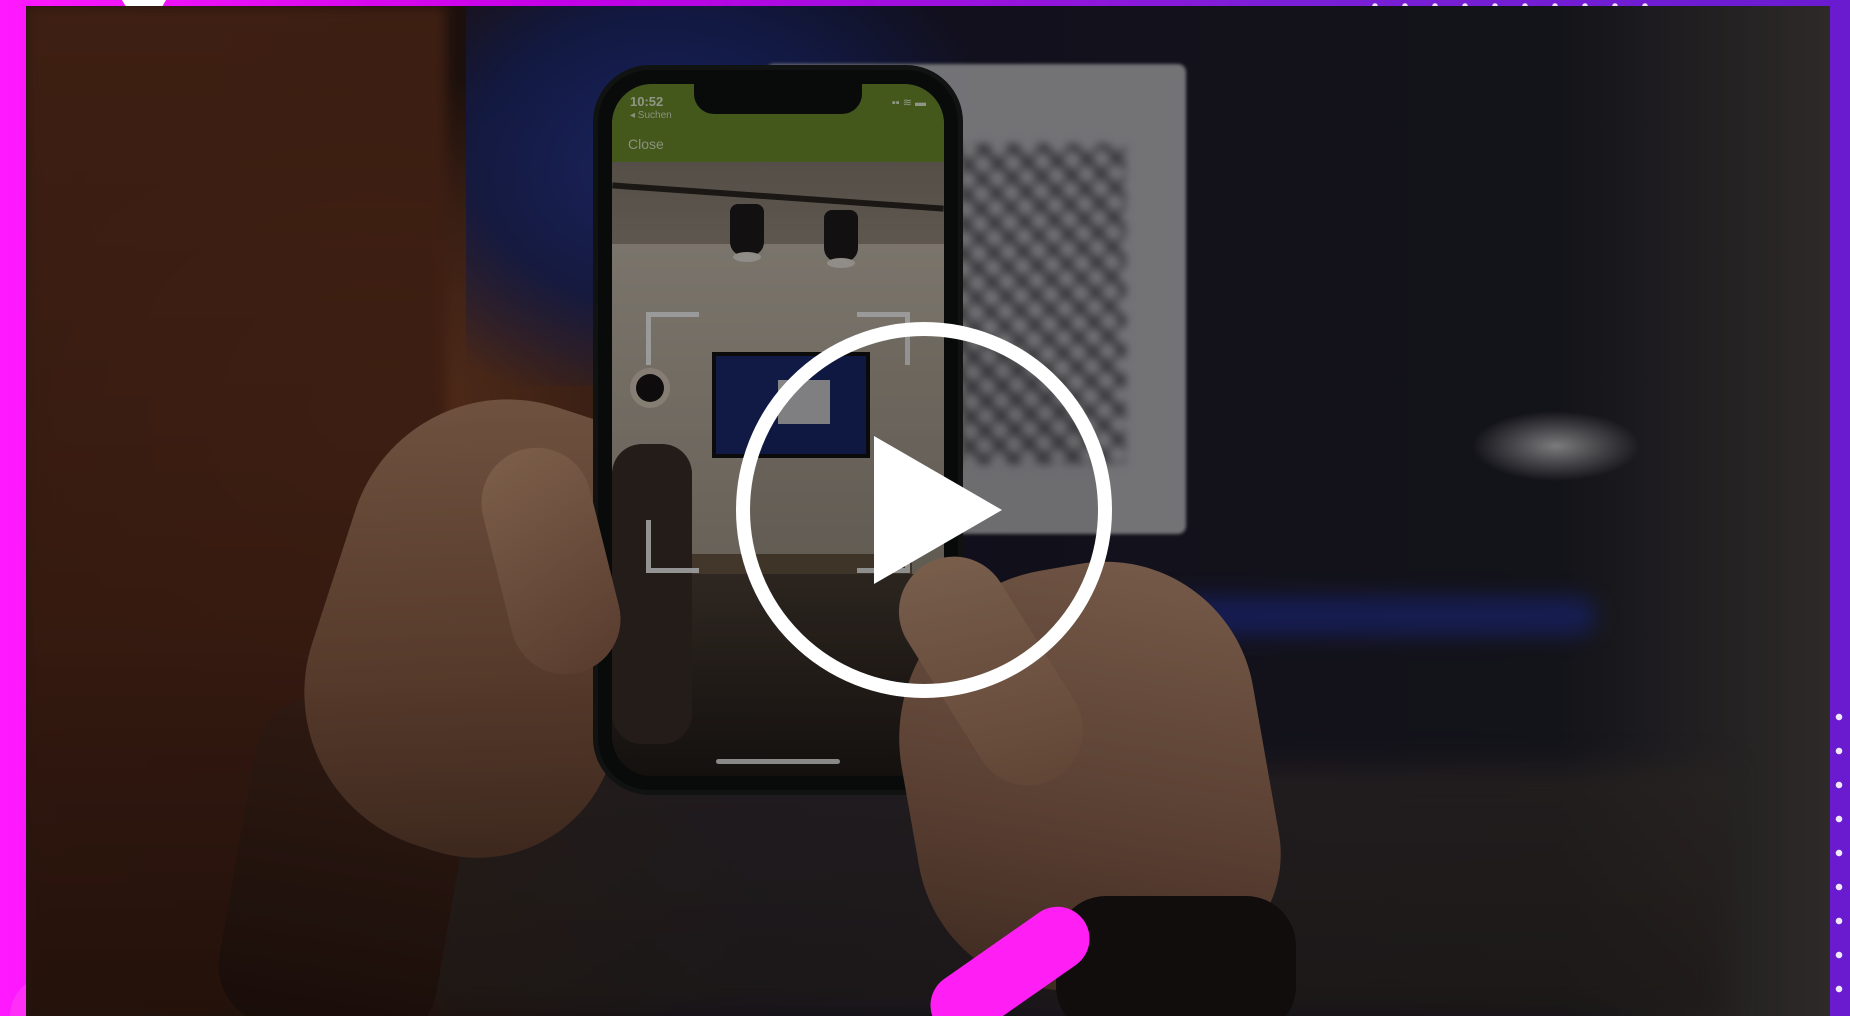 The width and height of the screenshot is (1850, 1016). I want to click on play-icon, so click(938, 510).